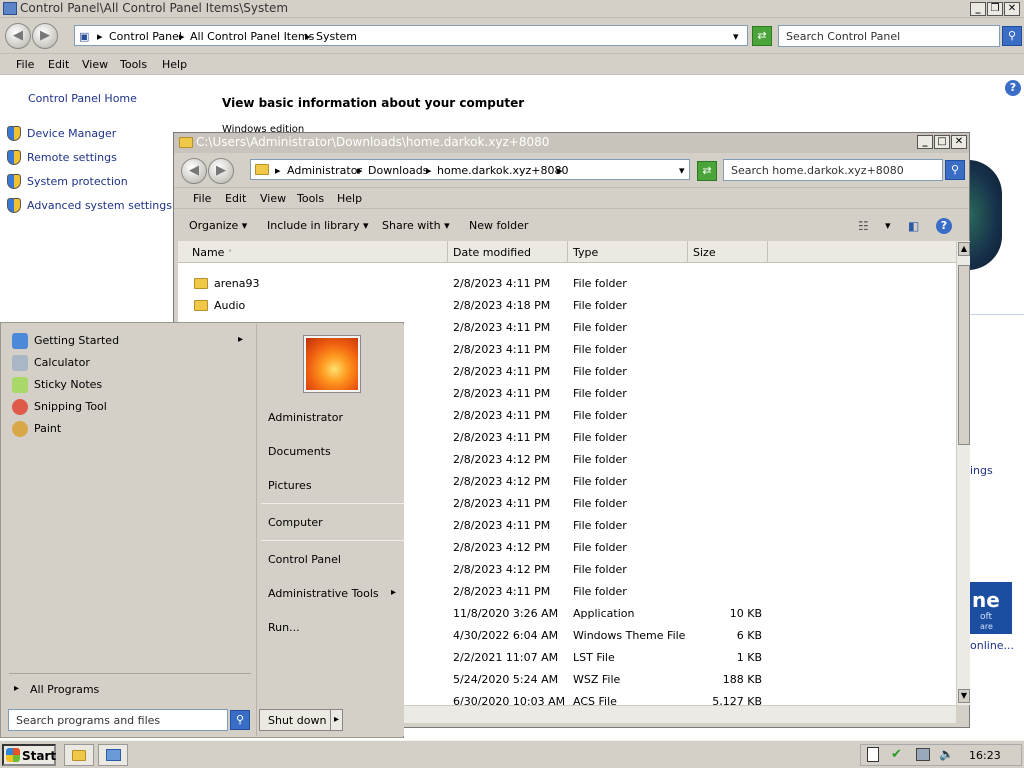 The image size is (1024, 768). Describe the element at coordinates (398, 170) in the screenshot. I see `breadcrumb-downloads: Downloads` at that location.